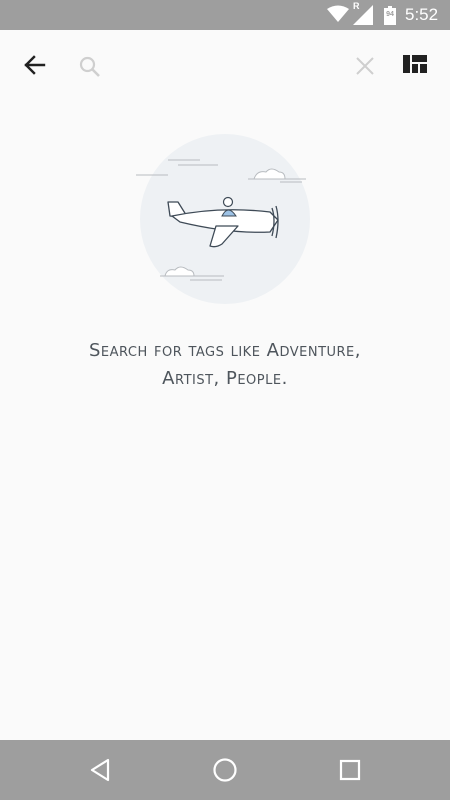  Describe the element at coordinates (365, 66) in the screenshot. I see `close-icon` at that location.